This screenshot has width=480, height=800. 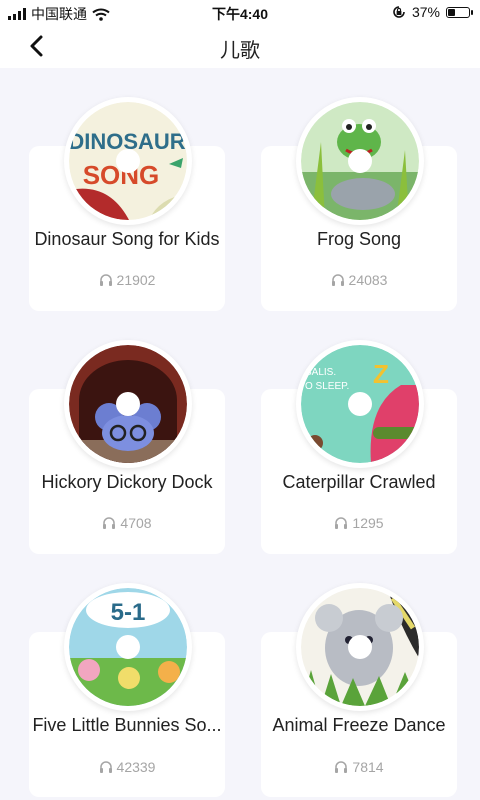 What do you see at coordinates (399, 12) in the screenshot?
I see `orientation-lock-icon` at bounding box center [399, 12].